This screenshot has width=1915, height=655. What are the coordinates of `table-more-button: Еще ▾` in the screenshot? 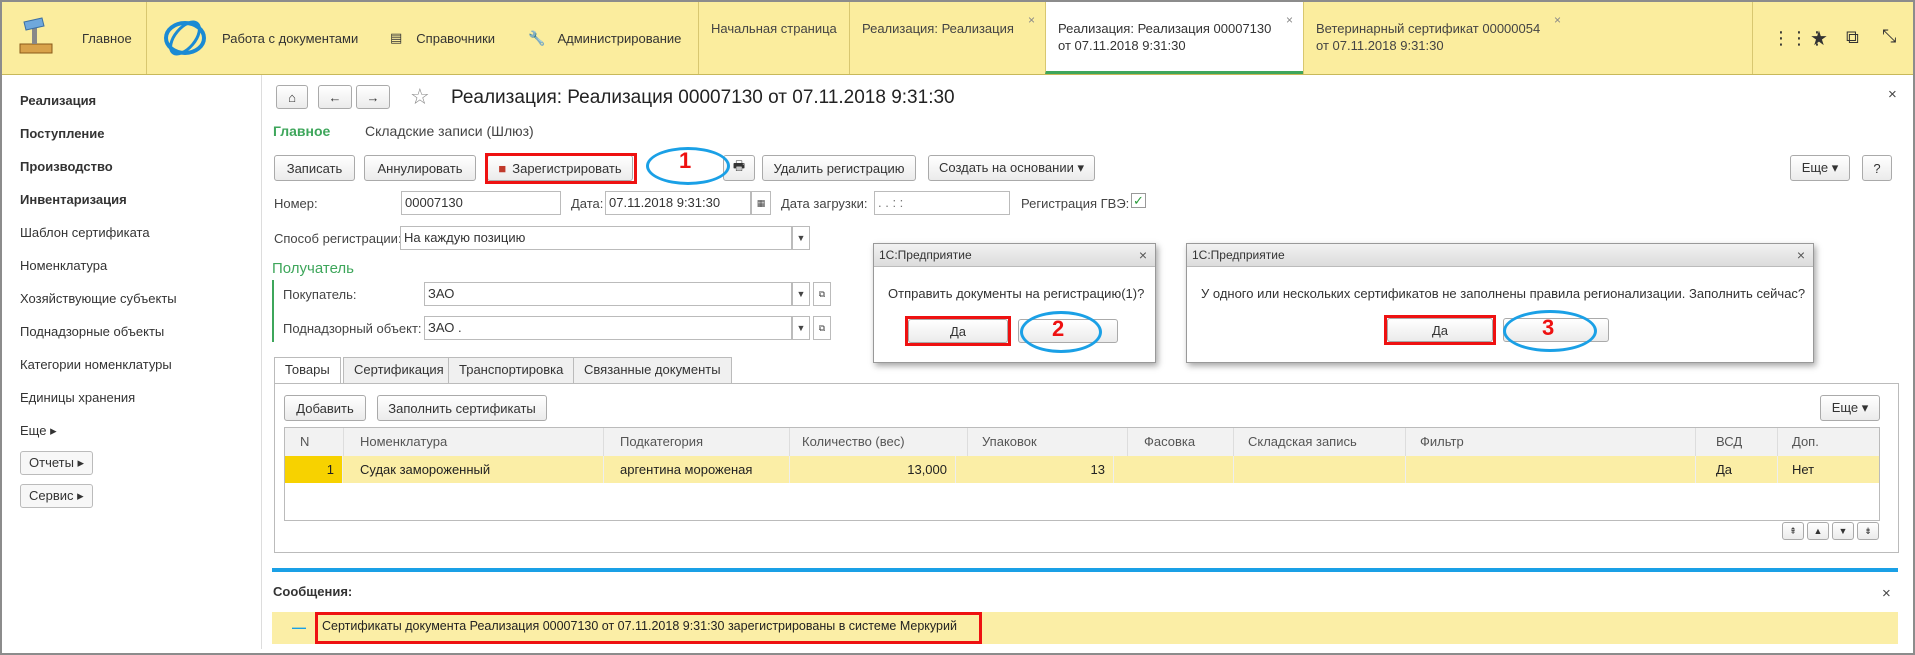 It's located at (1850, 408).